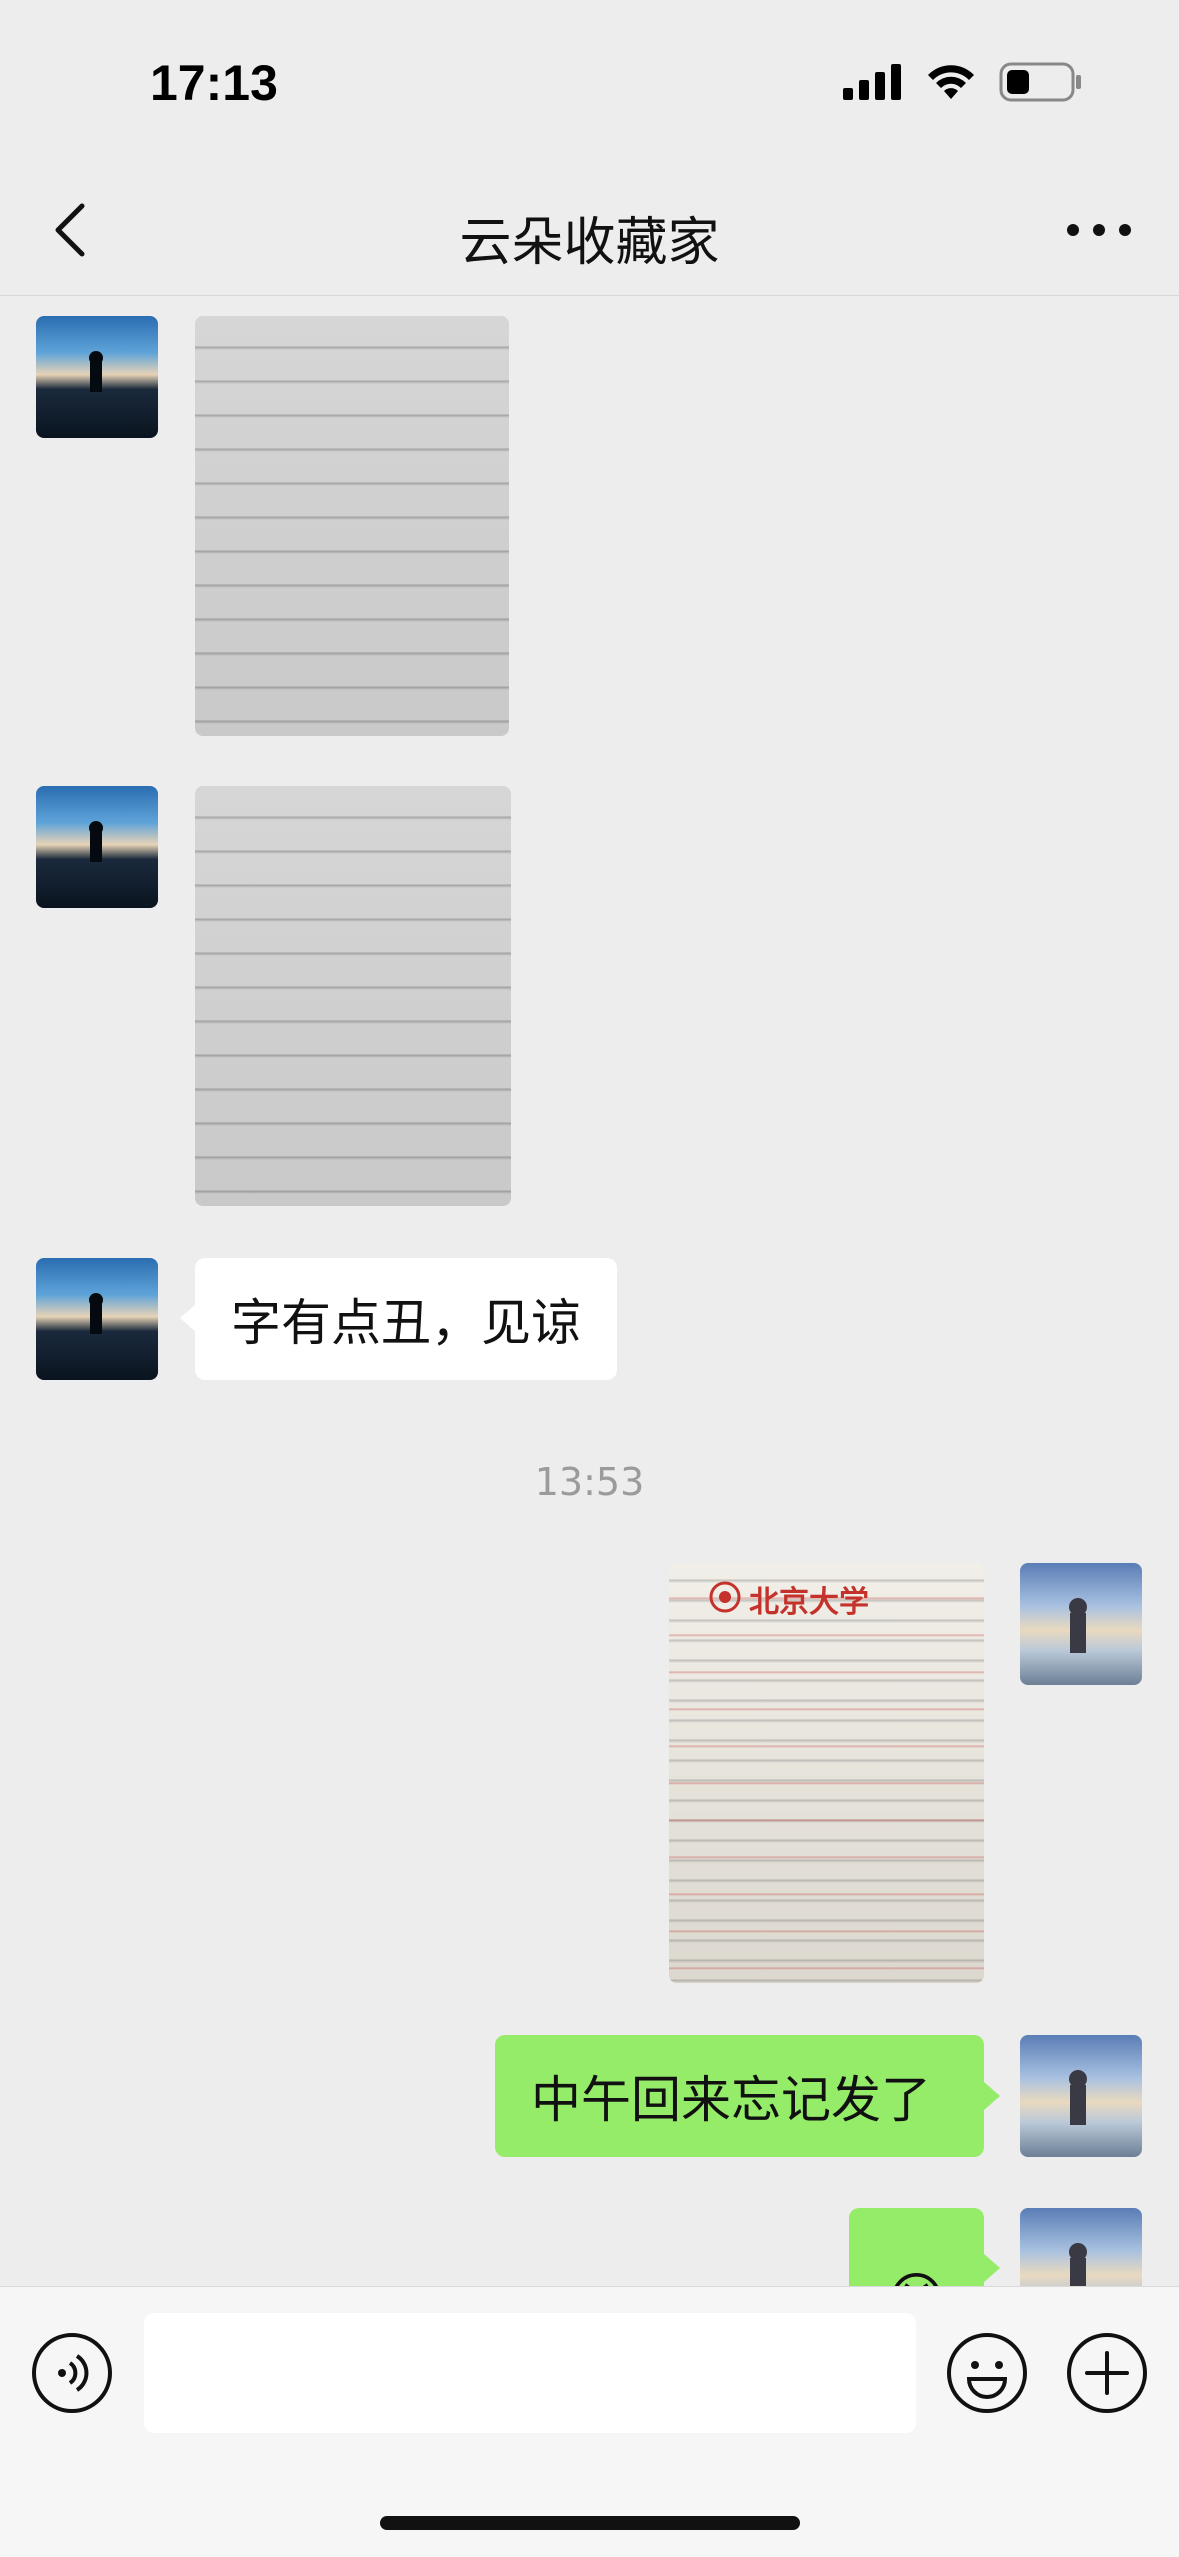 The width and height of the screenshot is (1179, 2557). What do you see at coordinates (987, 2373) in the screenshot?
I see `emoji-button-icon` at bounding box center [987, 2373].